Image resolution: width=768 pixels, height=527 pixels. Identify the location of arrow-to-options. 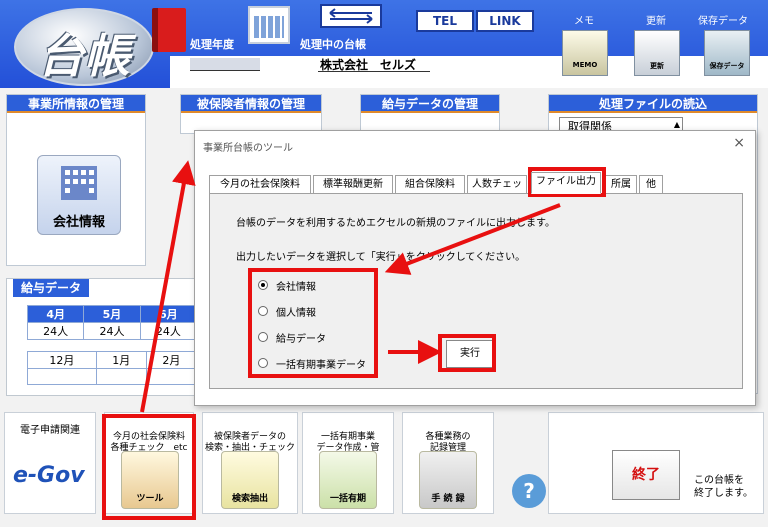
(472, 239).